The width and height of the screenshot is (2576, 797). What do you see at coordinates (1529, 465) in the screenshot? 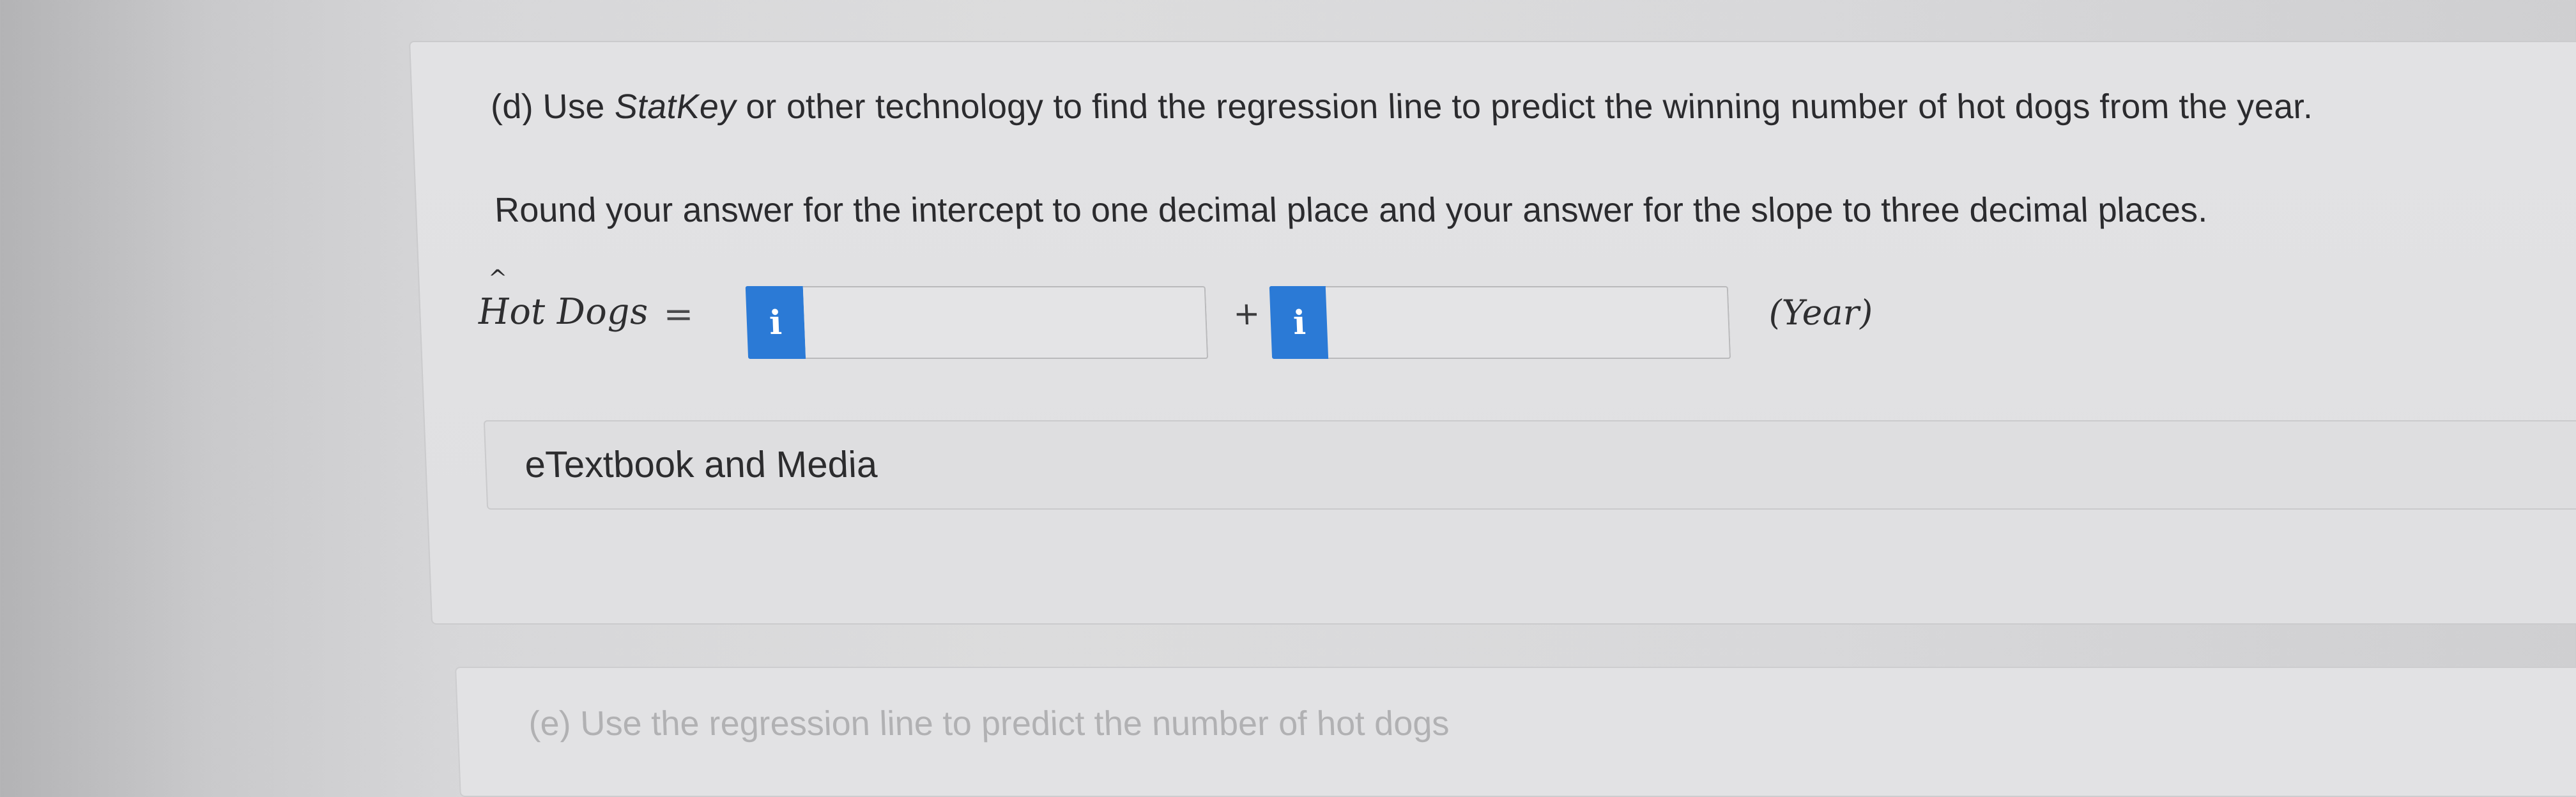
I see `etextbook-media-button: eTextbook and Media` at bounding box center [1529, 465].